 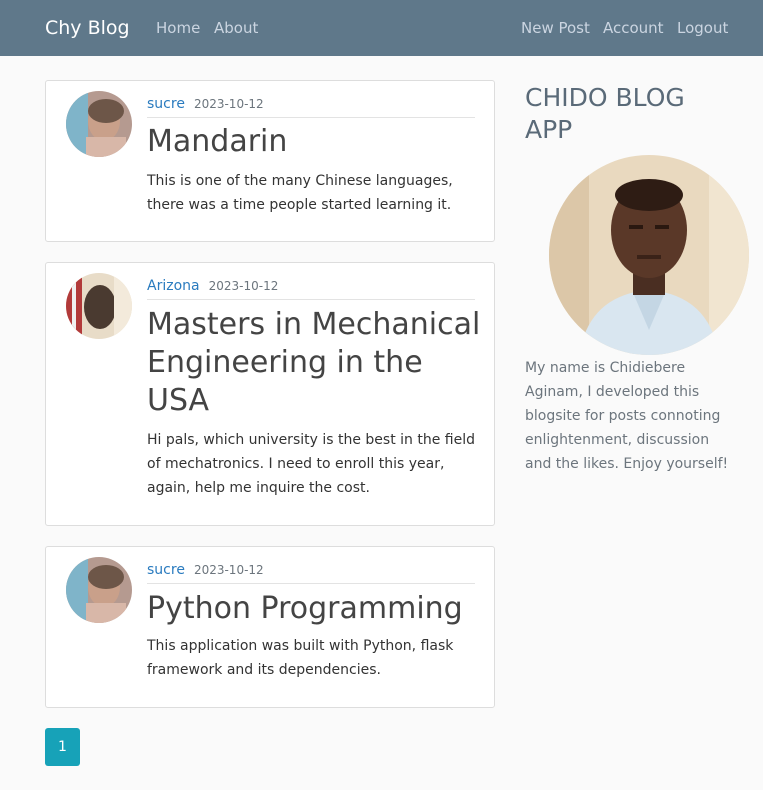 I want to click on post-title-link: Python Programming, so click(x=317, y=609).